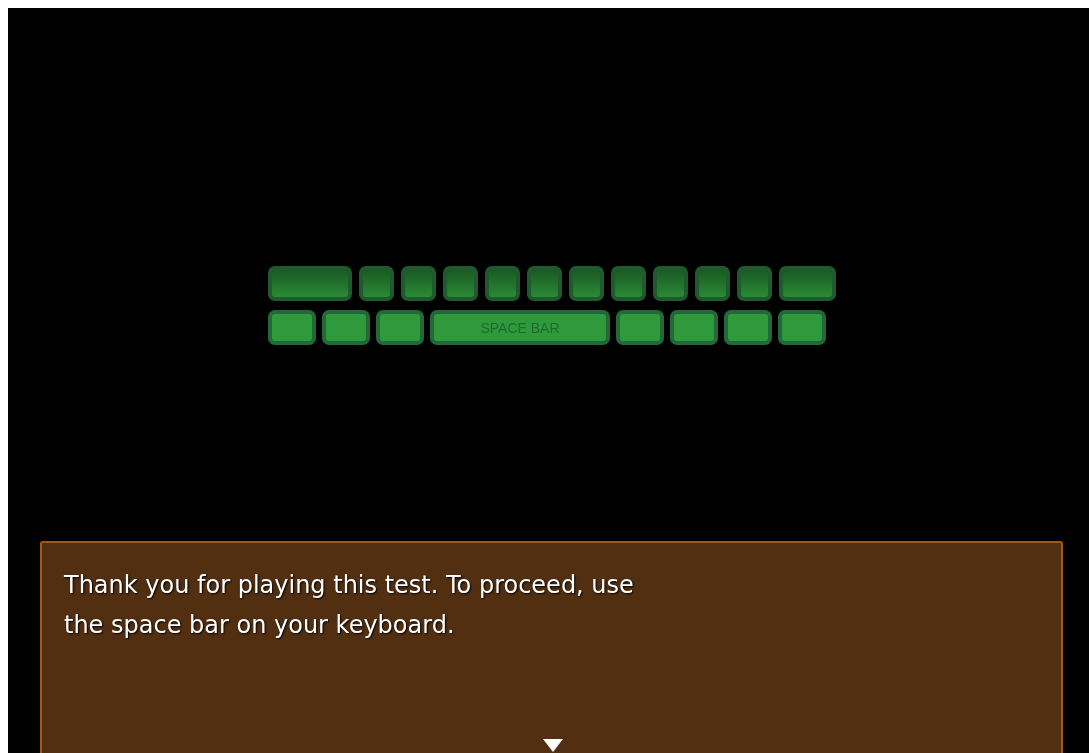 This screenshot has height=753, width=1089. Describe the element at coordinates (553, 745) in the screenshot. I see `down-triangle-icon` at that location.